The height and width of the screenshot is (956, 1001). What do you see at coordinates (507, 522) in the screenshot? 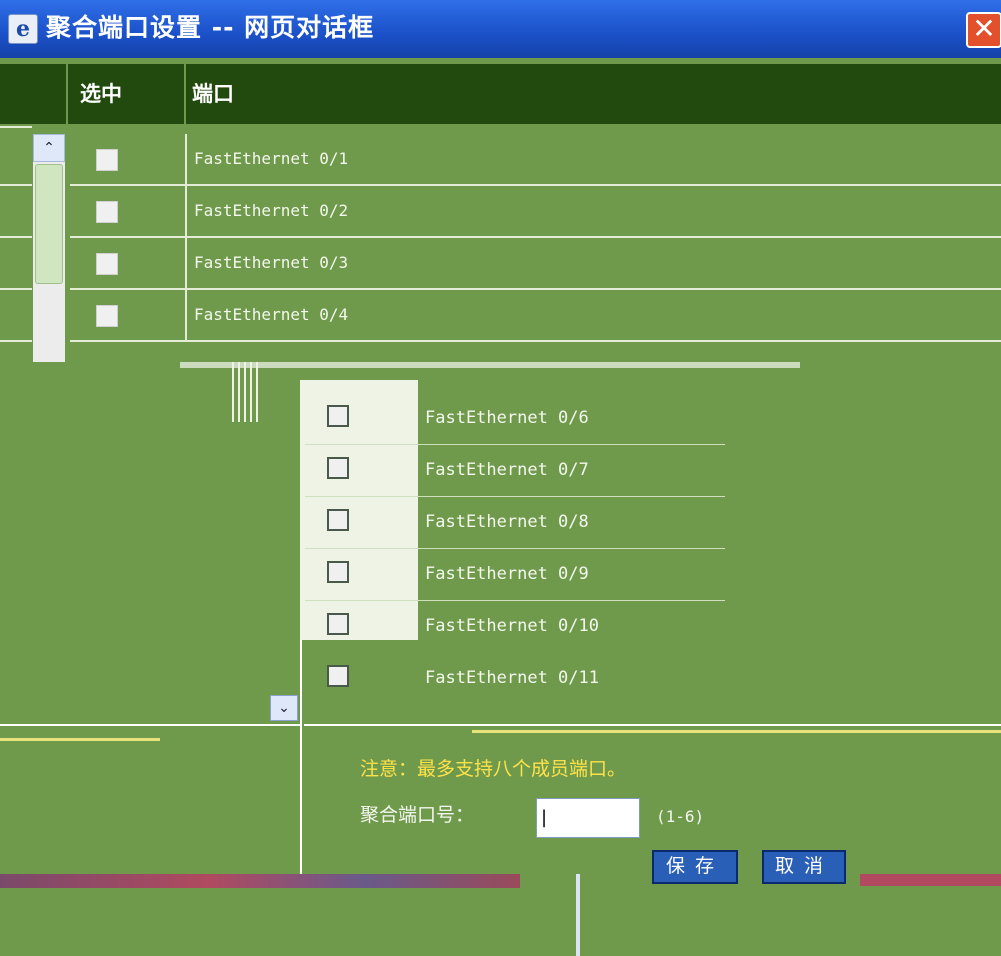
I see `port-name: FastEthernet 0/8` at bounding box center [507, 522].